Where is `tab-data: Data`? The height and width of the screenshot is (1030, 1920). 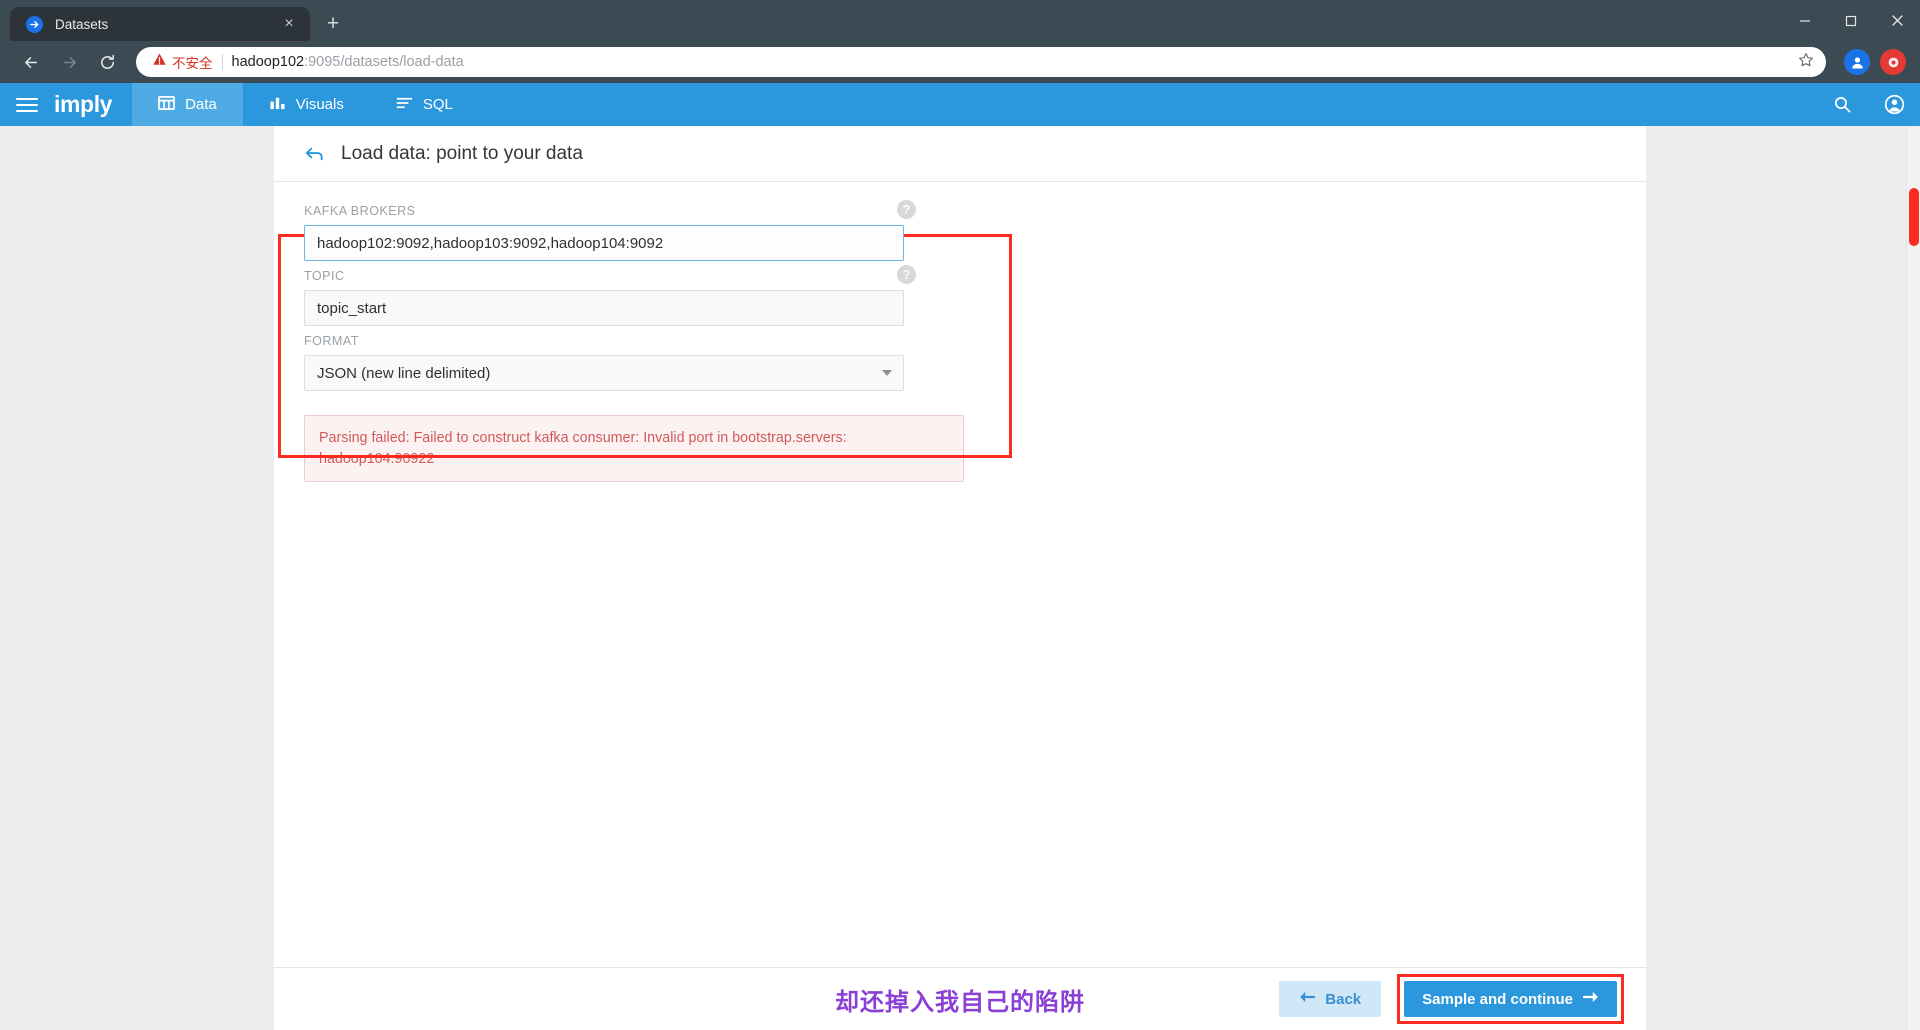
tab-data: Data is located at coordinates (187, 104).